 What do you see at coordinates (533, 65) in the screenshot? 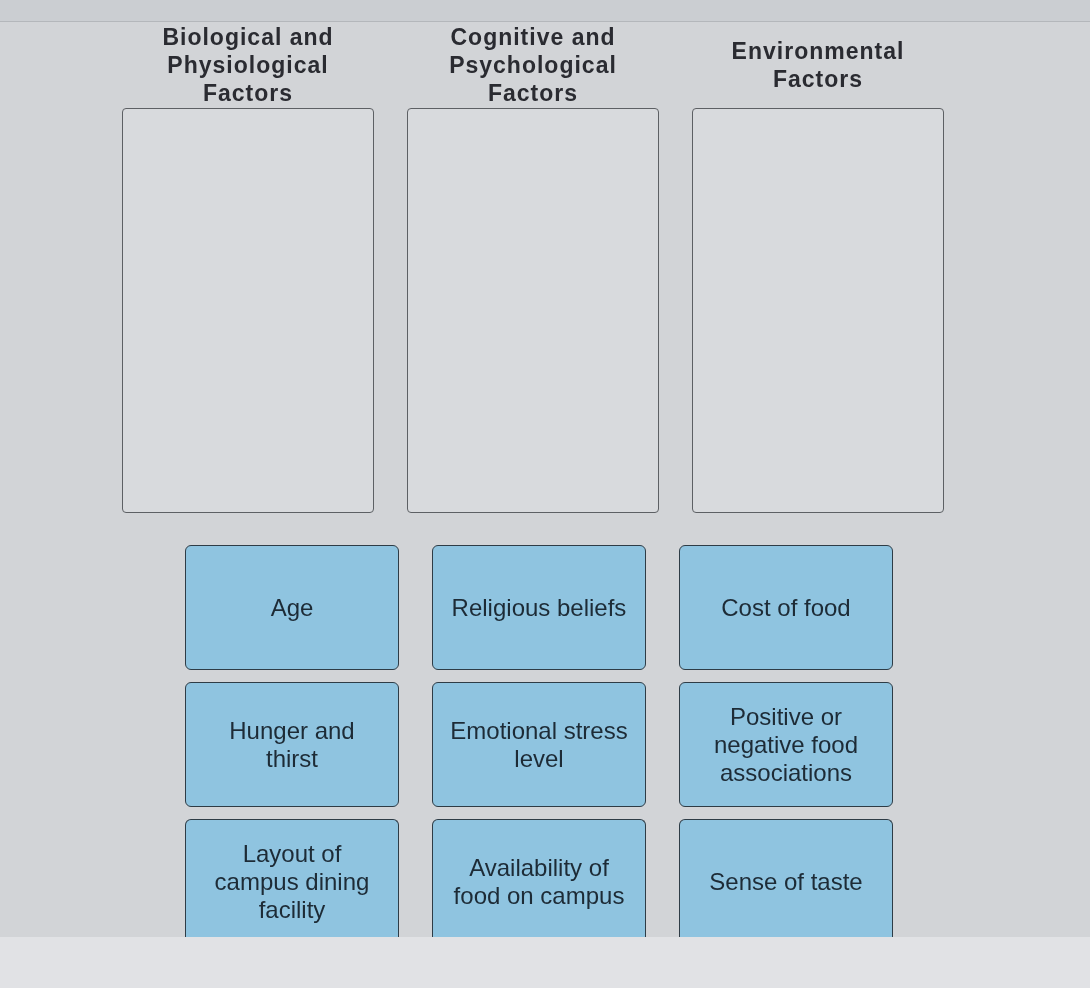
I see `category-heading: Cognitive and Psychological Factors` at bounding box center [533, 65].